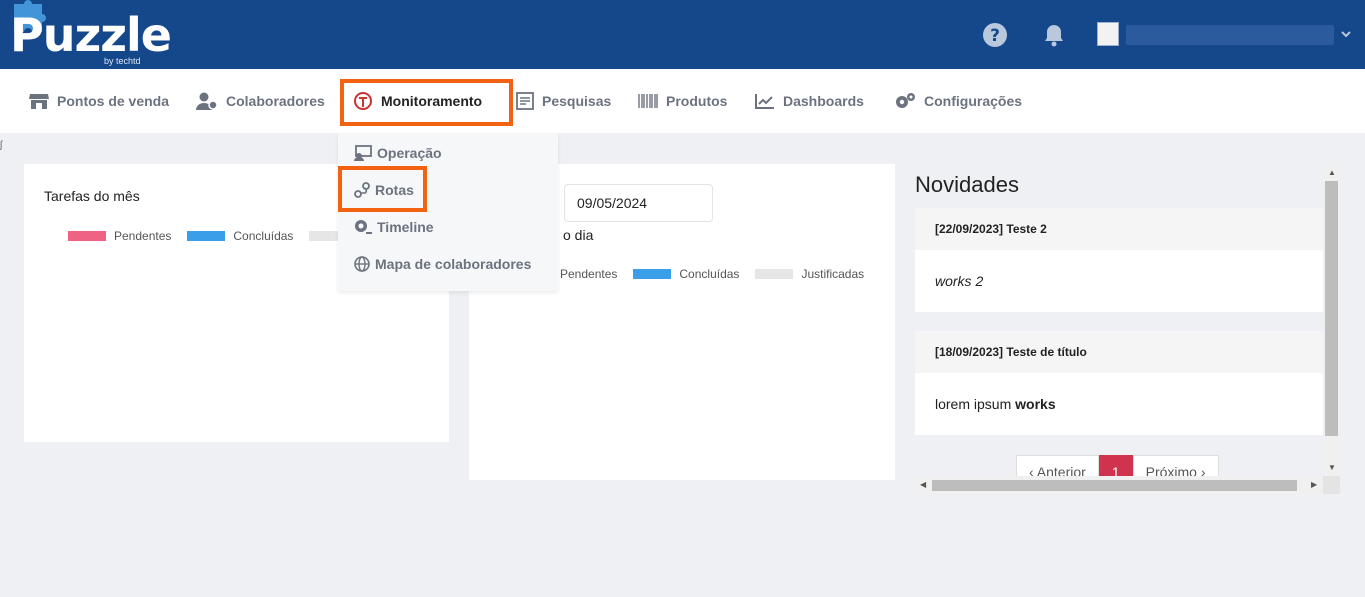 The height and width of the screenshot is (597, 1365). Describe the element at coordinates (682, 34) in the screenshot. I see `top-bar: Puzzle by techtd ?` at that location.